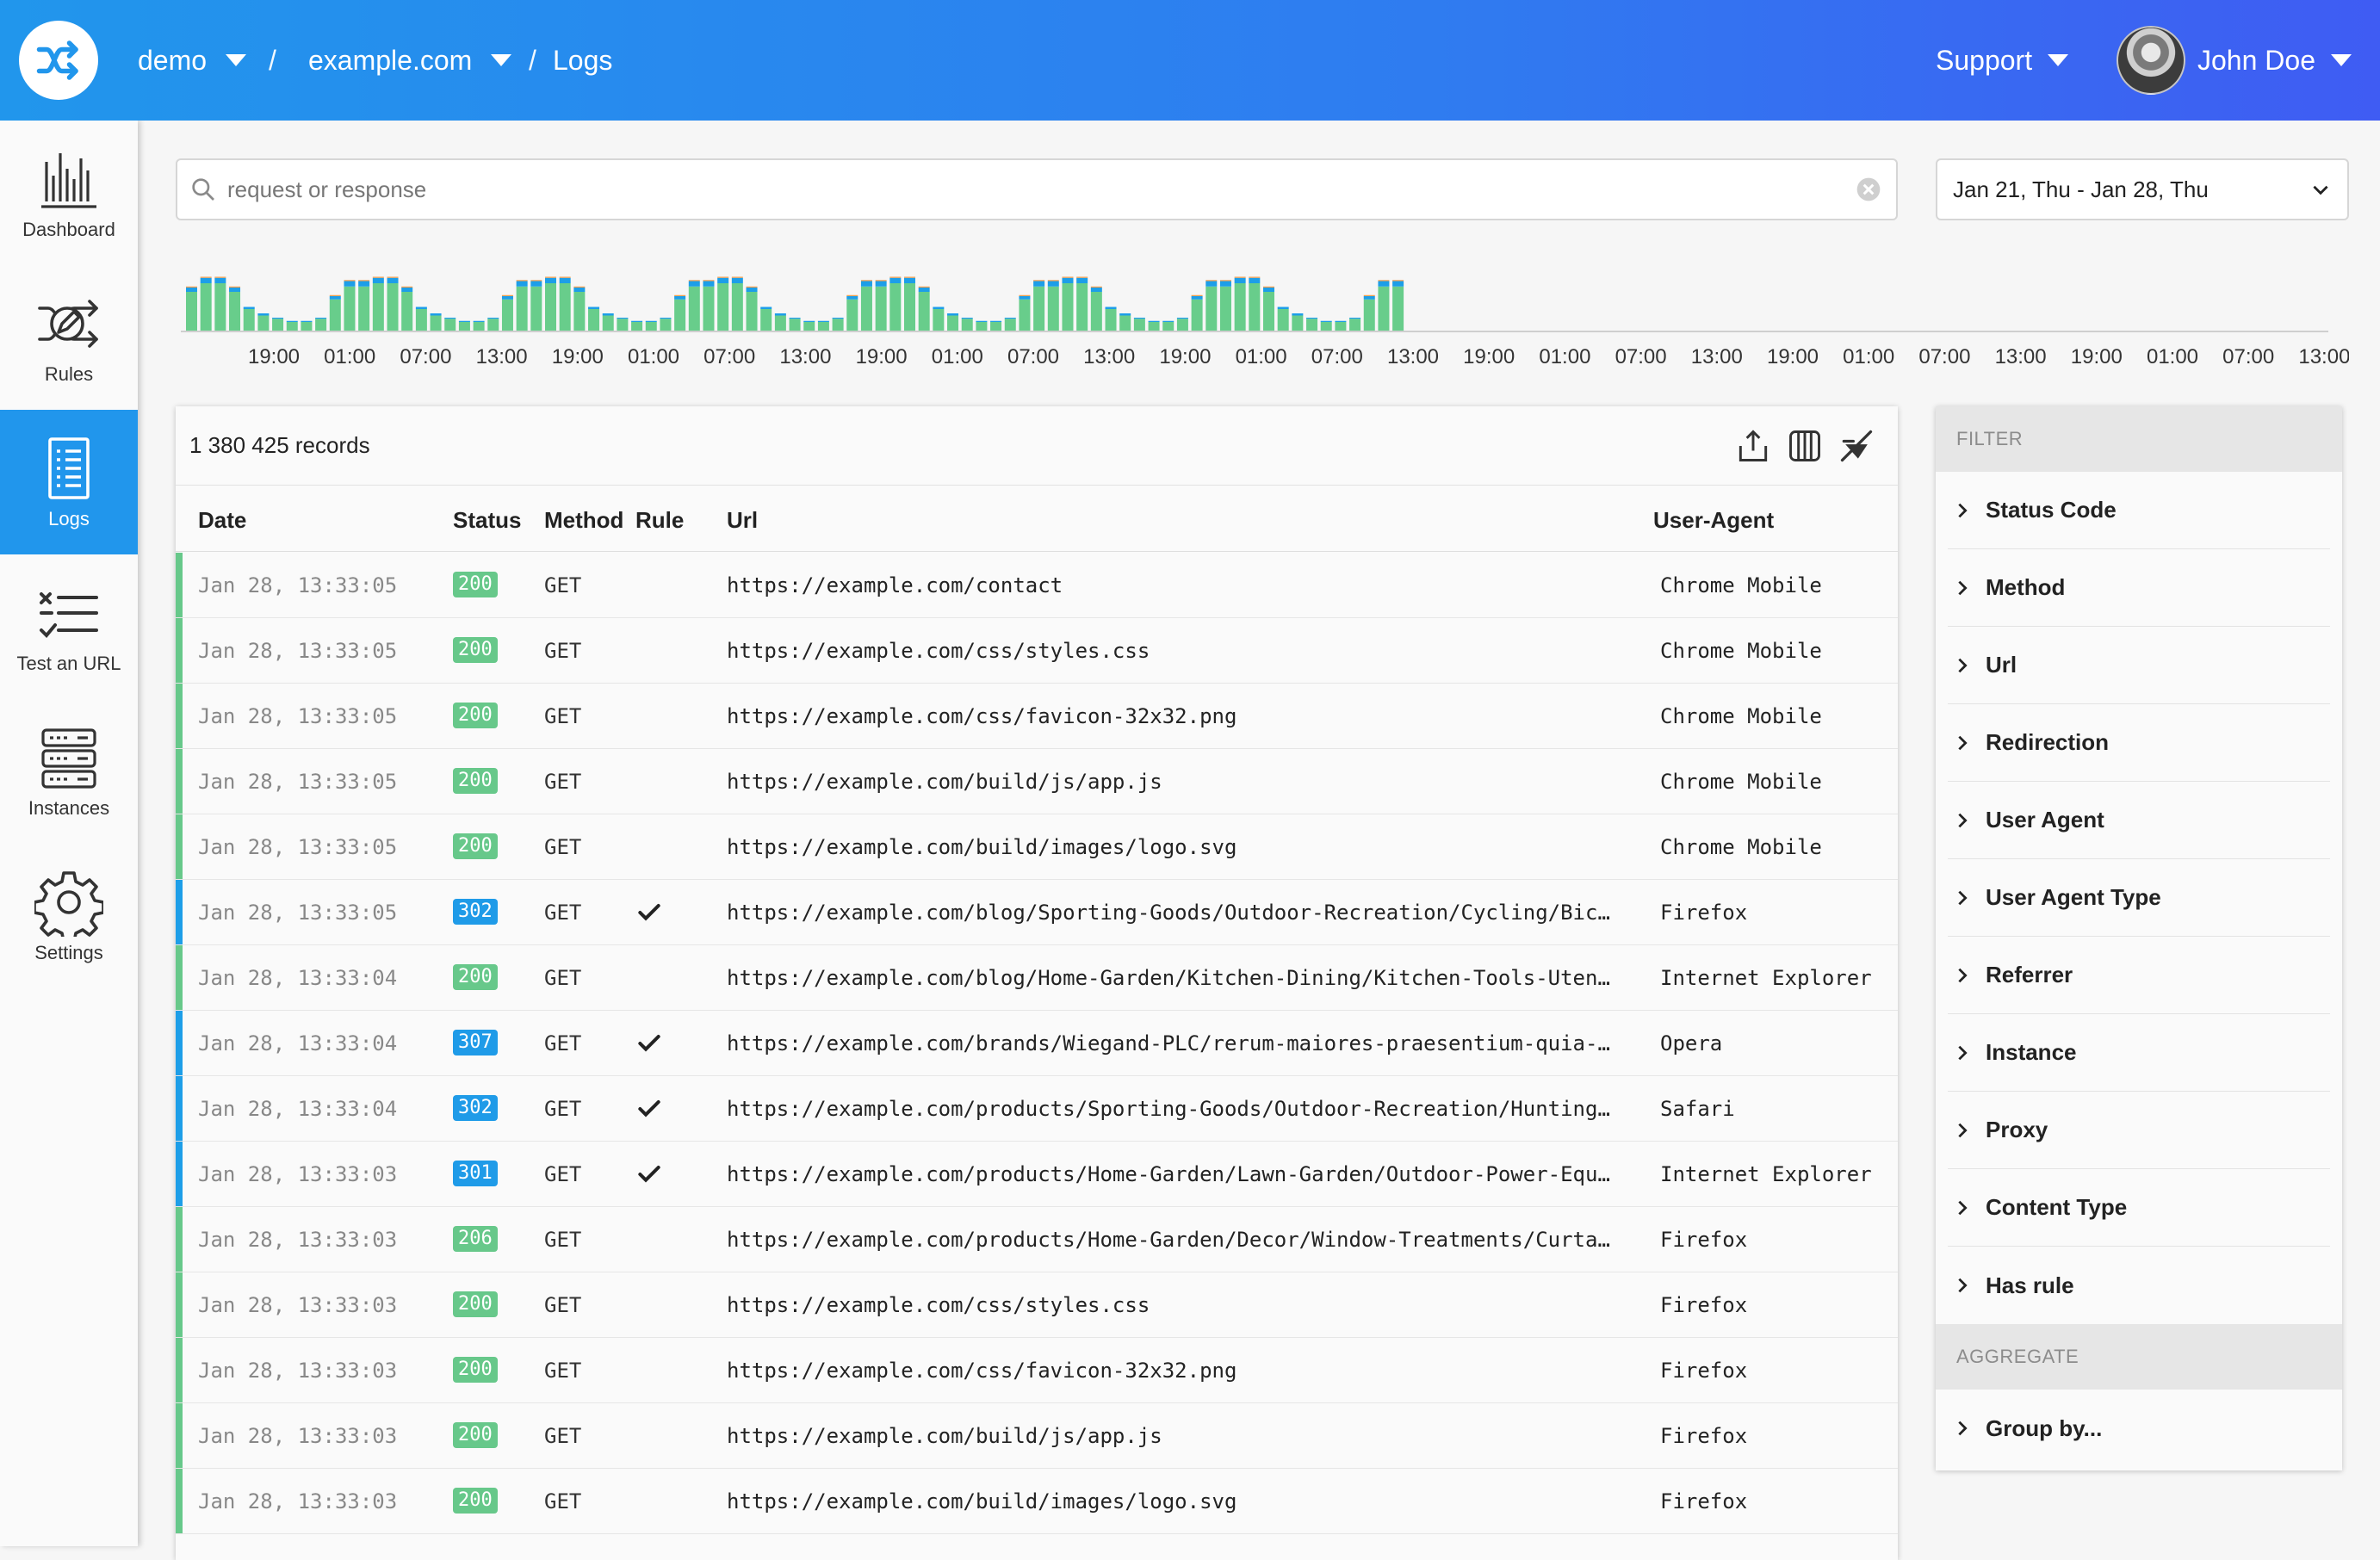  Describe the element at coordinates (2139, 510) in the screenshot. I see `filter-status-code: Status Code` at that location.